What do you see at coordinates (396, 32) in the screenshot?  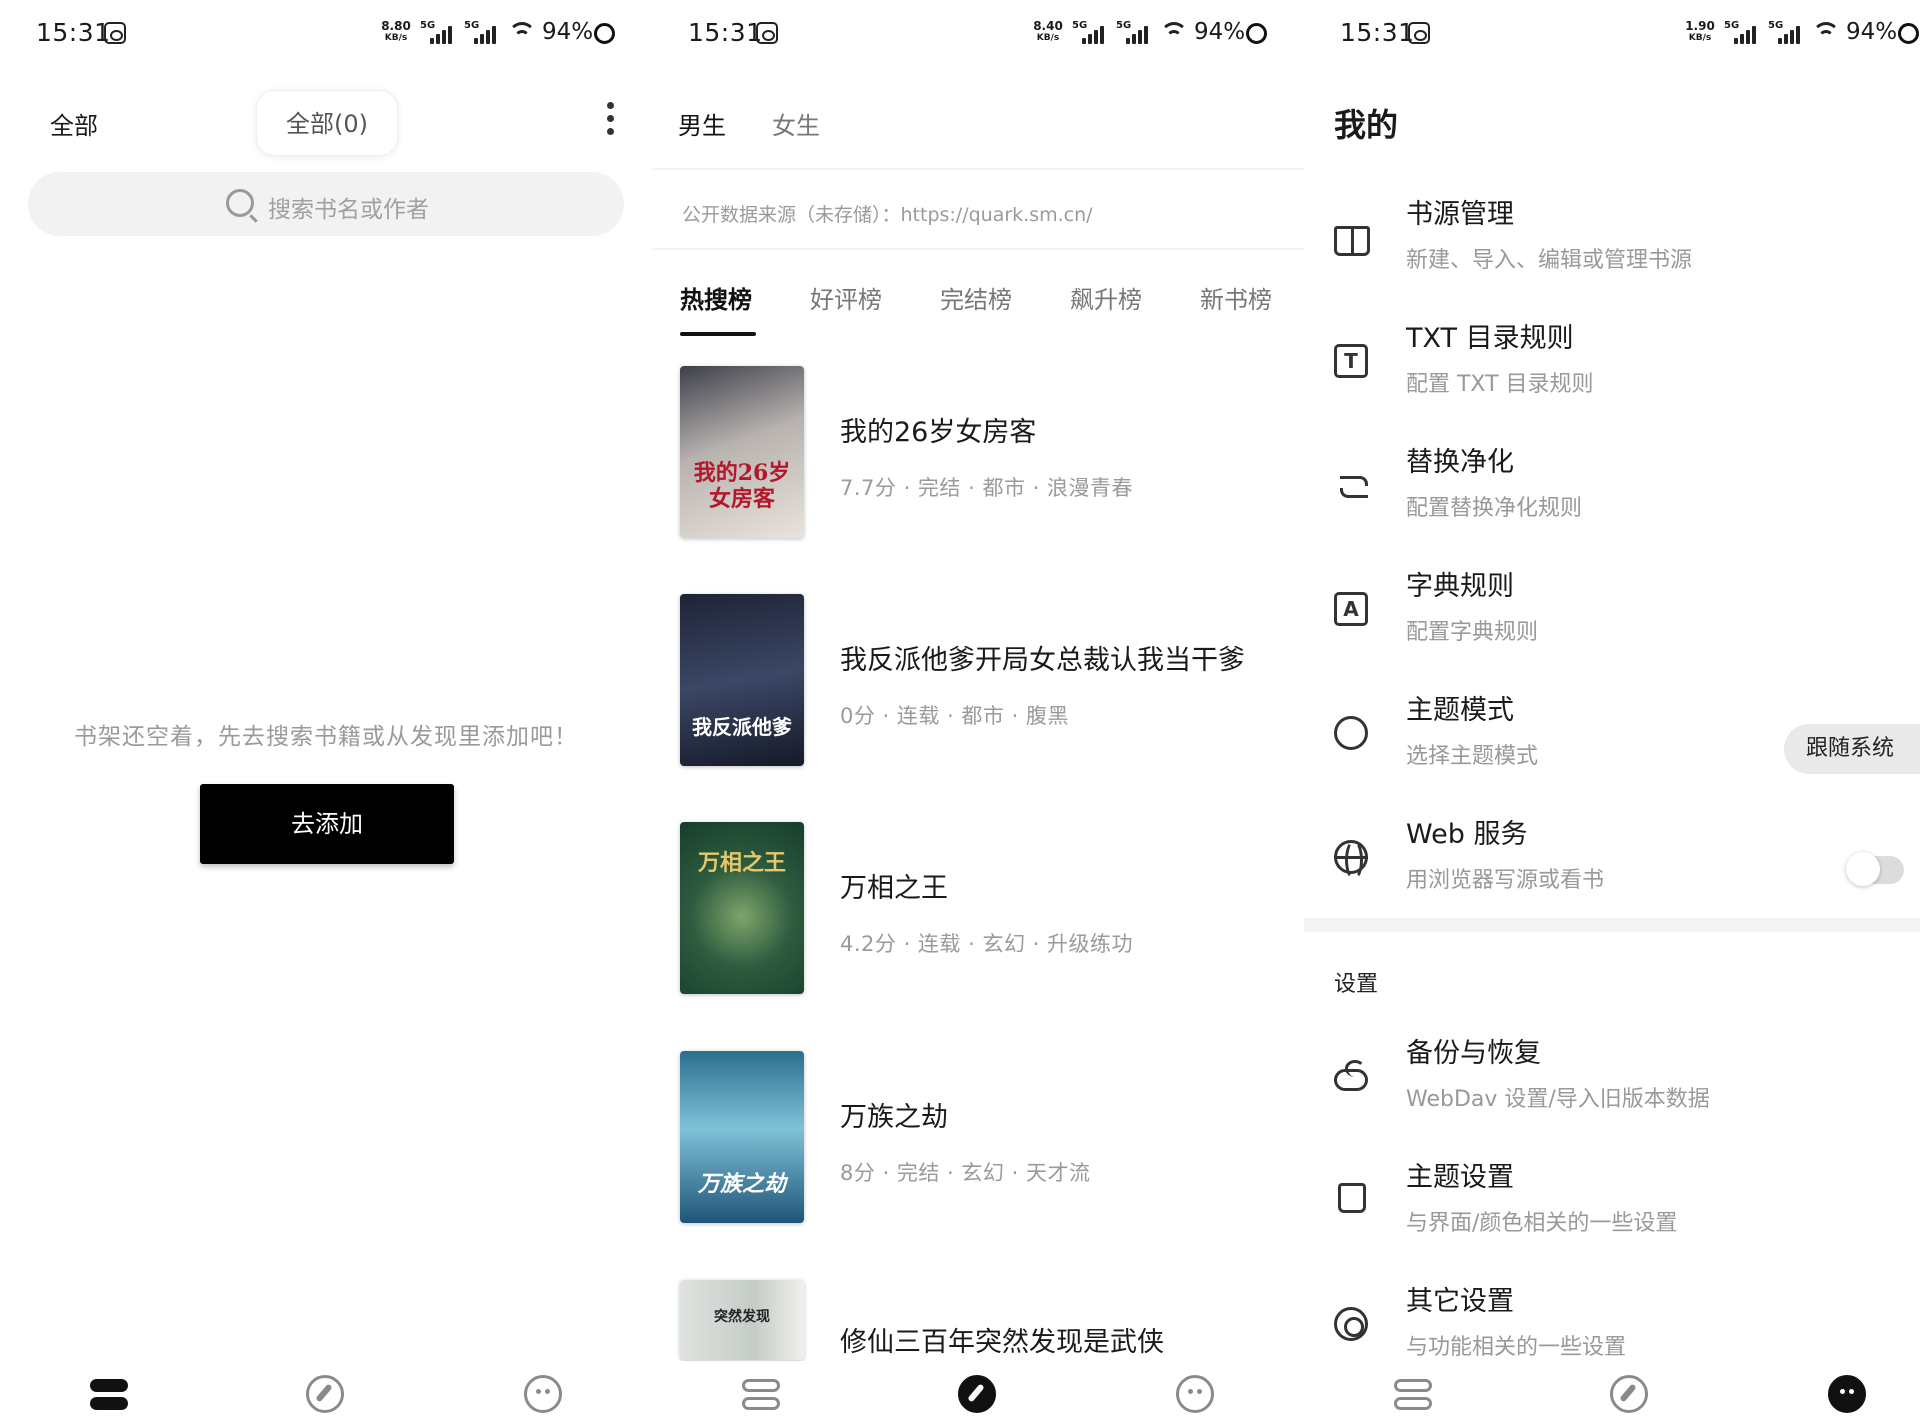 I see `network-speed: 8.80 KB/s` at bounding box center [396, 32].